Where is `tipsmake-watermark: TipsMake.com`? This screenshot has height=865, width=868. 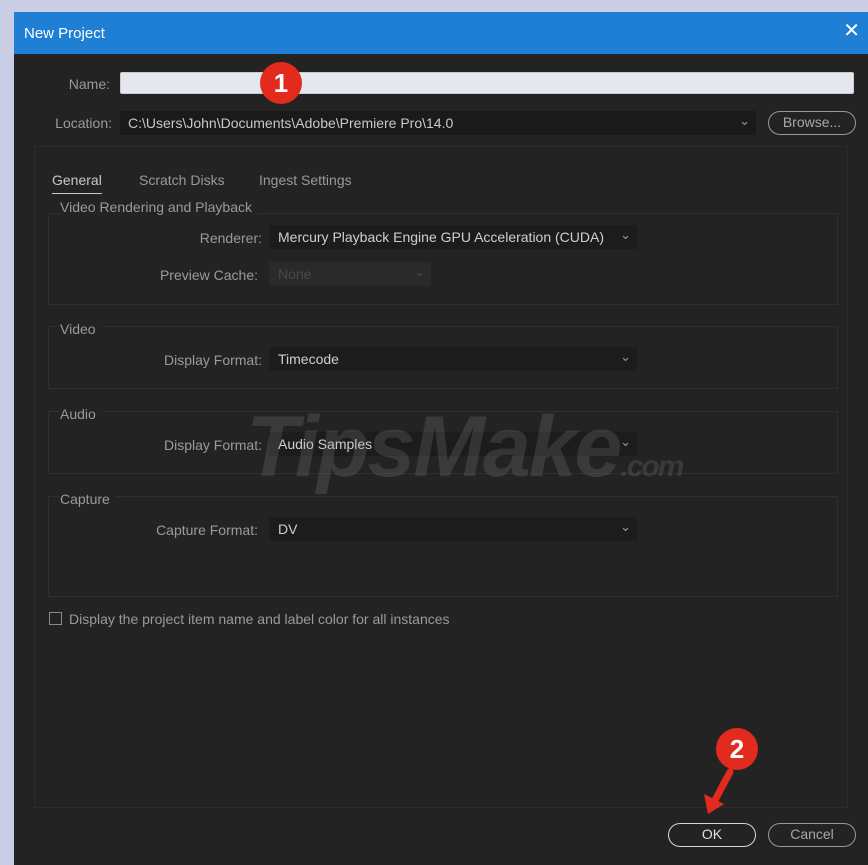 tipsmake-watermark: TipsMake.com is located at coordinates (465, 447).